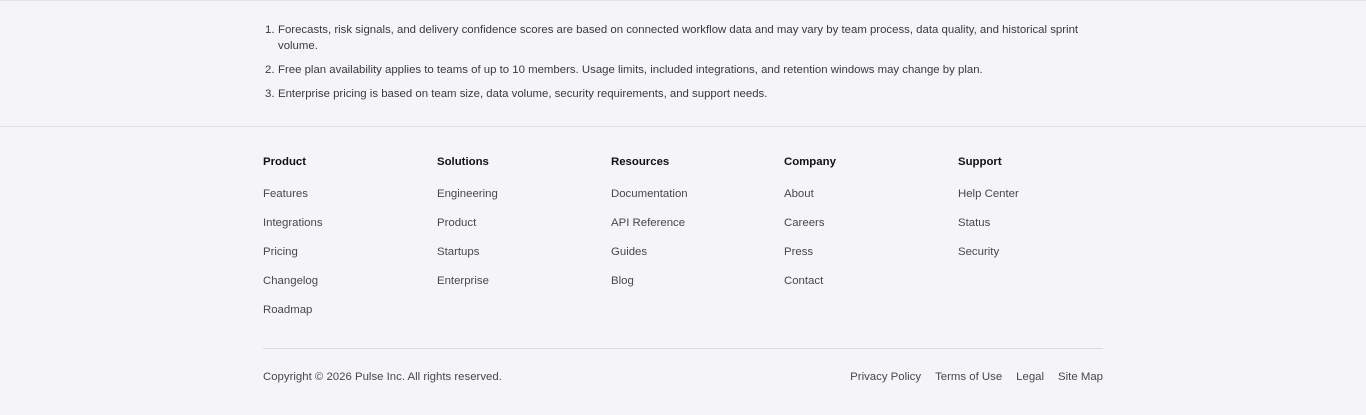 The height and width of the screenshot is (415, 1366). What do you see at coordinates (980, 162) in the screenshot?
I see `column-heading: Support` at bounding box center [980, 162].